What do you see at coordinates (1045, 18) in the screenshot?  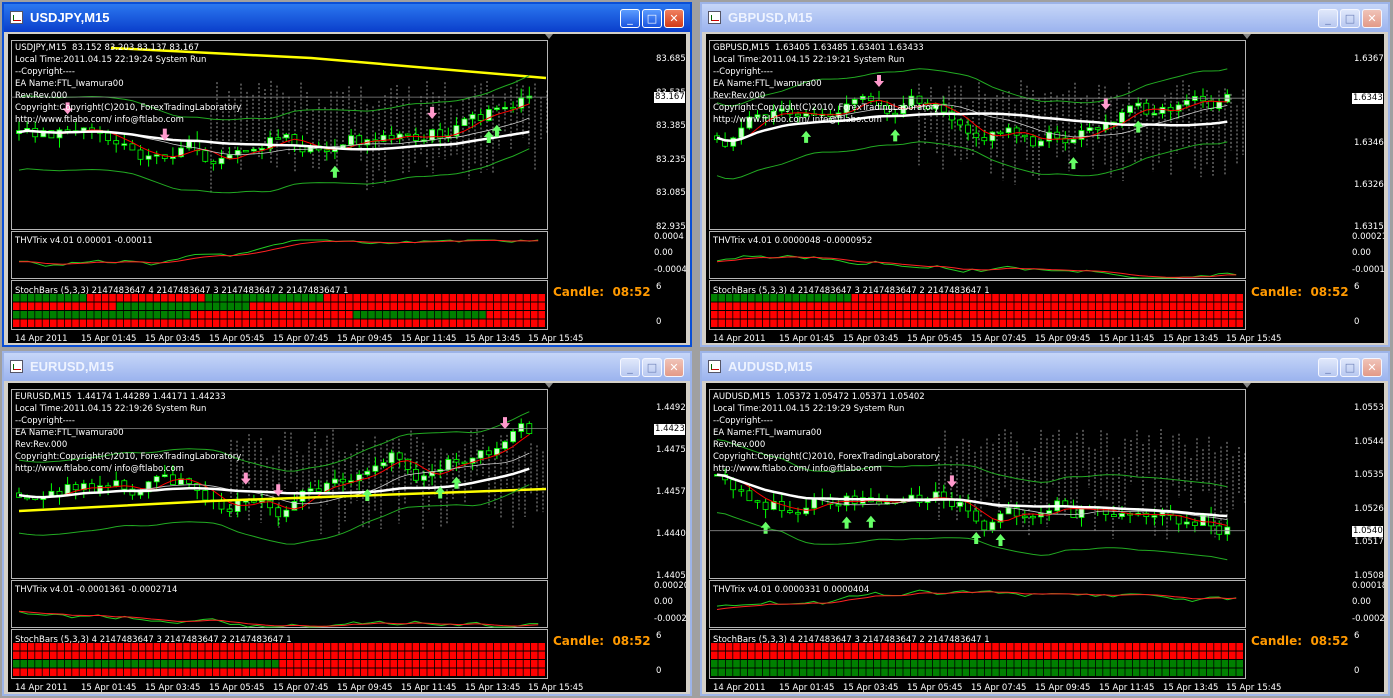 I see `title-bar: GBPUSD,M15 _ □ ✕` at bounding box center [1045, 18].